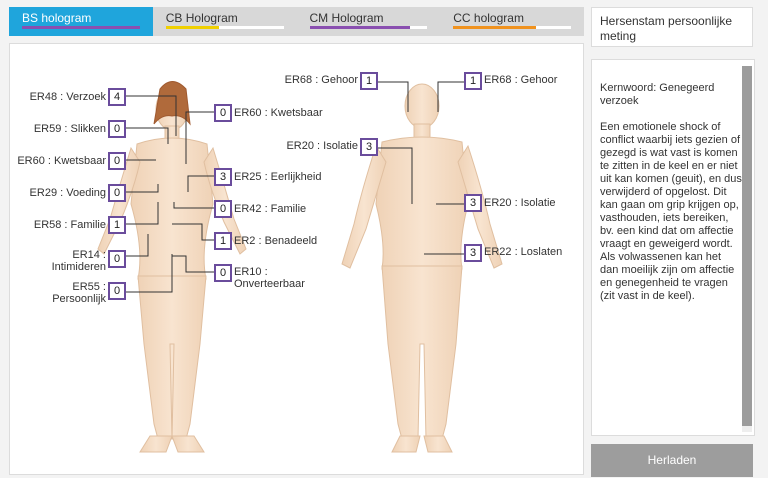 The width and height of the screenshot is (768, 478). I want to click on panel-scrollbar, so click(747, 249).